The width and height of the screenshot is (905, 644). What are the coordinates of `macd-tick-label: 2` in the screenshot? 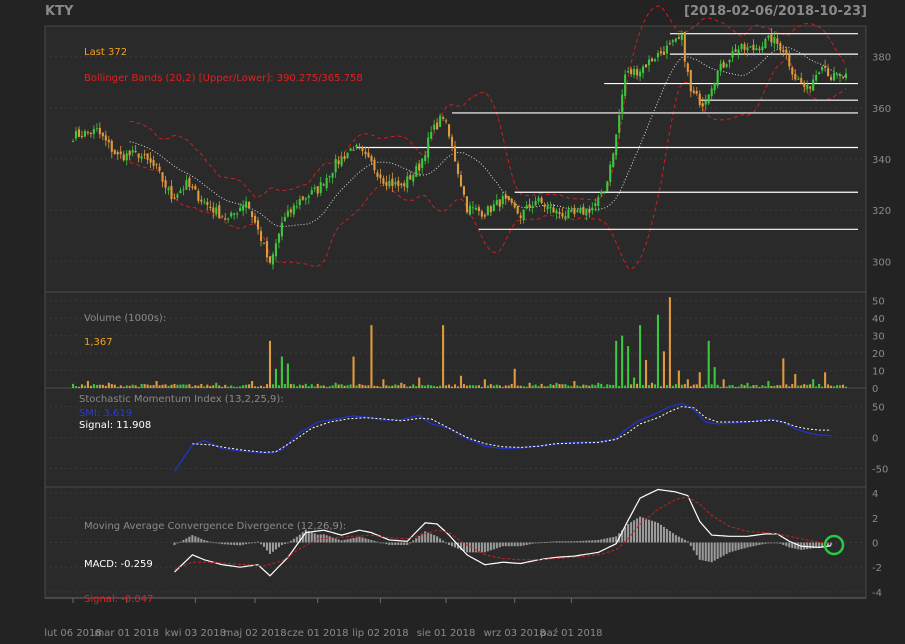 It's located at (875, 519).